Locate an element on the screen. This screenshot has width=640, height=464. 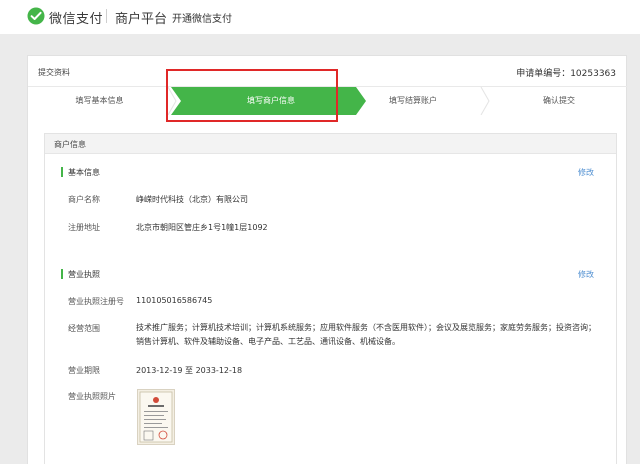
page-subtitle: 开通微信支付 is located at coordinates (202, 19).